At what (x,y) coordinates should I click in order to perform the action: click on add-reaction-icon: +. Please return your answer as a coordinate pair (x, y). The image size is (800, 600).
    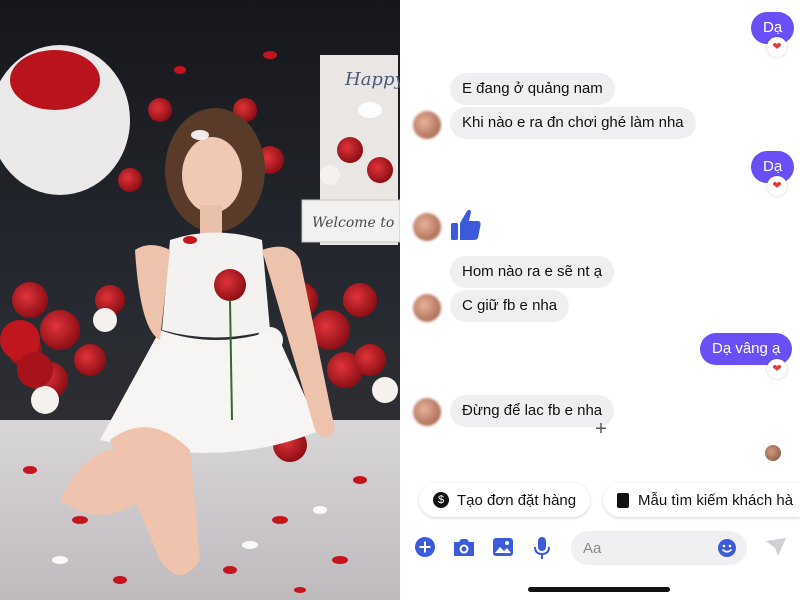
    Looking at the image, I should click on (601, 429).